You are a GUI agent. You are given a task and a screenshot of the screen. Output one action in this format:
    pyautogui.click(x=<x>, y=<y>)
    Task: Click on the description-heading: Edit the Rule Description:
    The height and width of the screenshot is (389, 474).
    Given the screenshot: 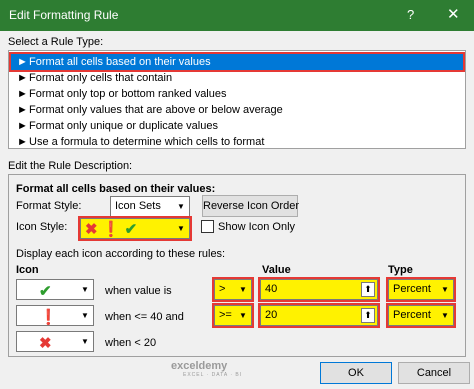 What is the action you would take?
    pyautogui.click(x=70, y=166)
    